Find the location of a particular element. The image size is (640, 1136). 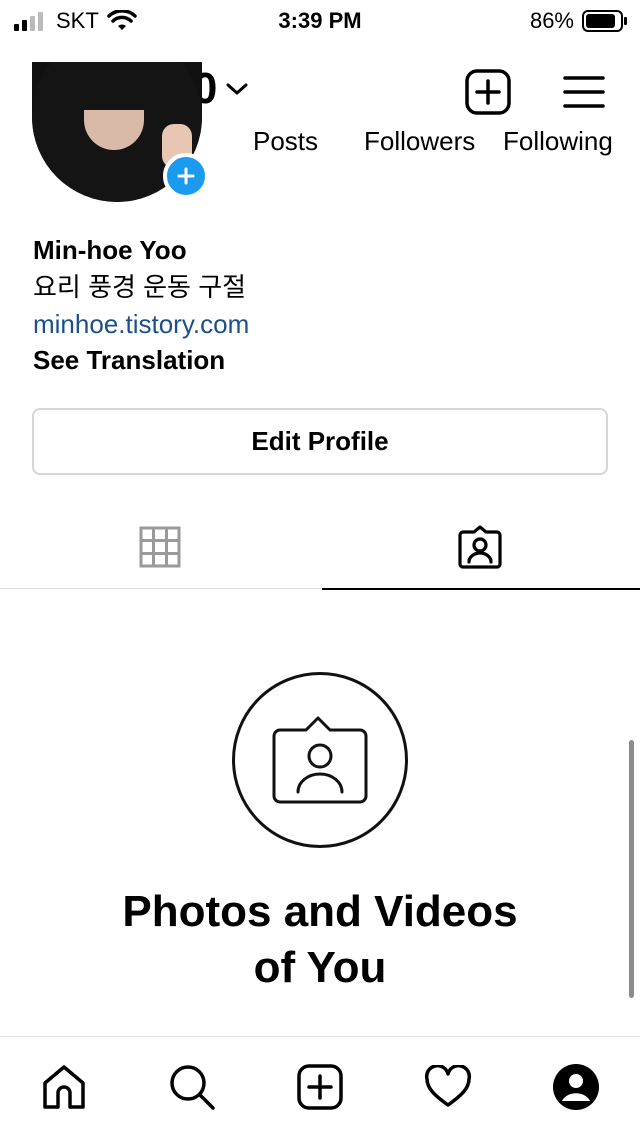

followers-stat: Followers is located at coordinates (429, 138).